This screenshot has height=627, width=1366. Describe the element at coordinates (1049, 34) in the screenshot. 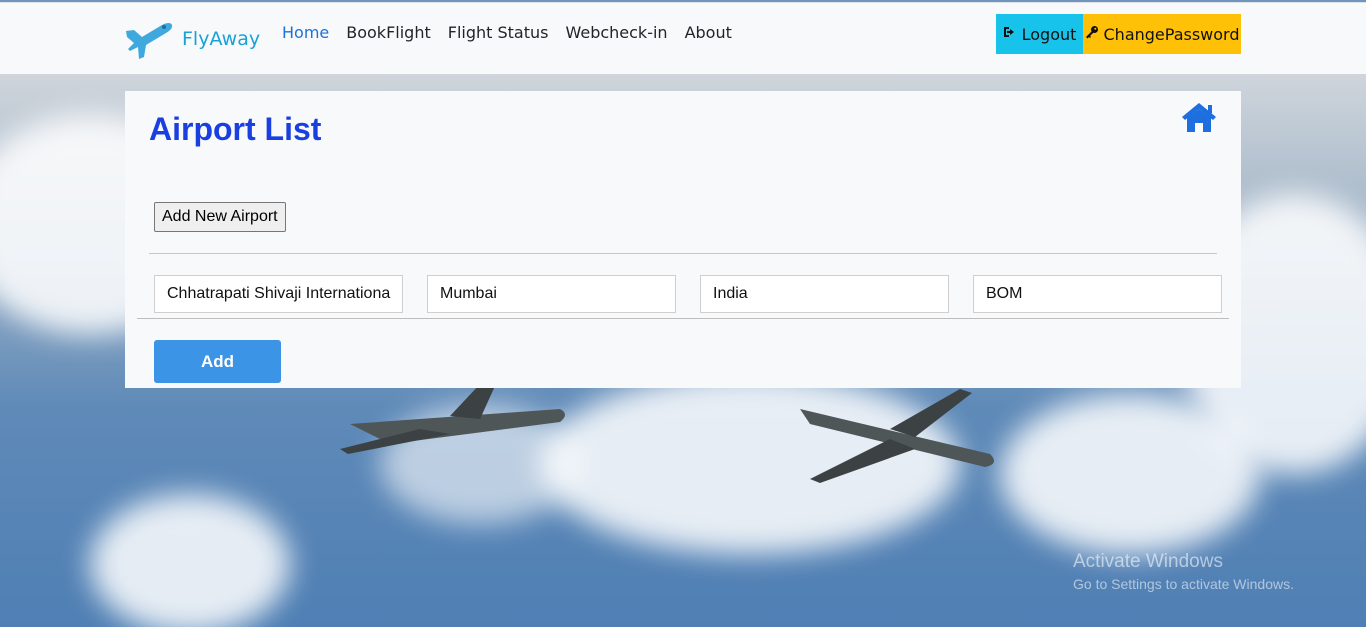

I see `logout-label: Logout` at that location.